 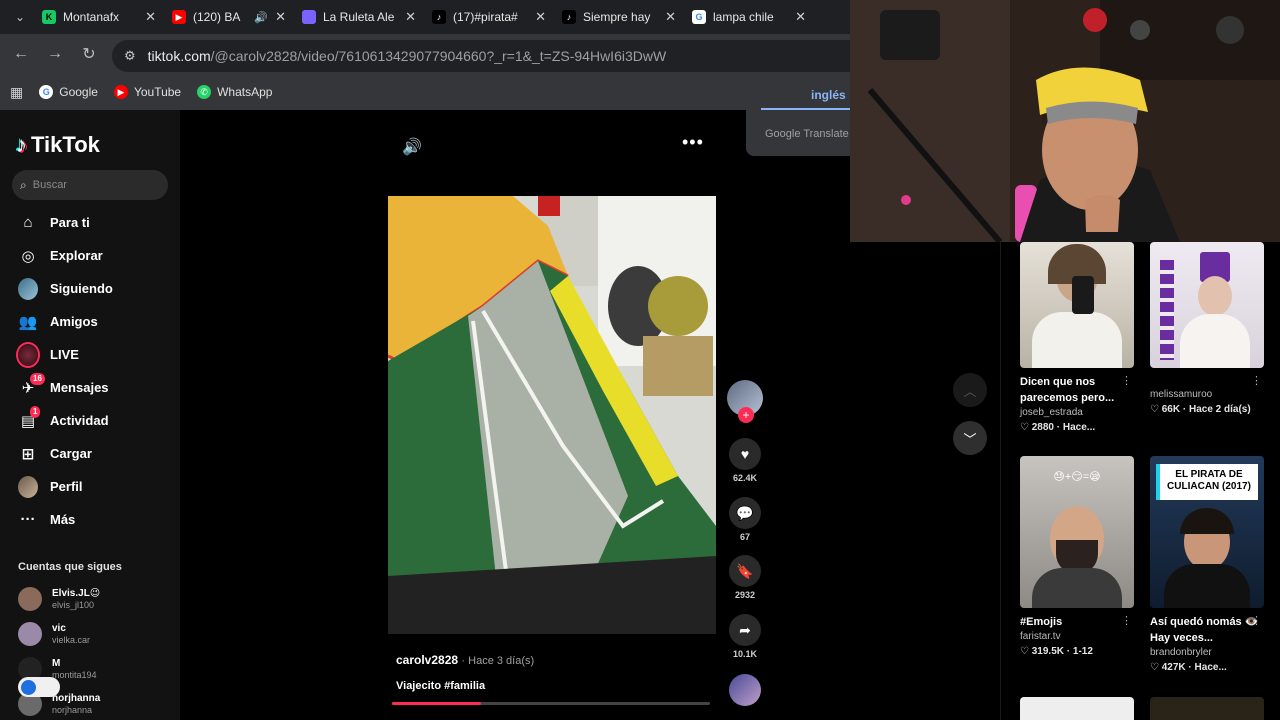 I want to click on site-info-icon: ⚙, so click(x=130, y=56).